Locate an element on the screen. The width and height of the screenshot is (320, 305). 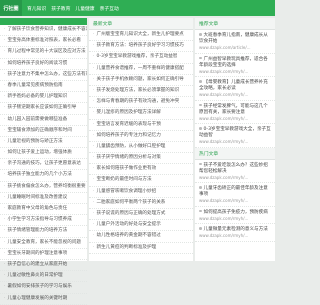
article-link: 二胎家庭如何平衡两个孩子的关系 is located at coordinates (130, 202).